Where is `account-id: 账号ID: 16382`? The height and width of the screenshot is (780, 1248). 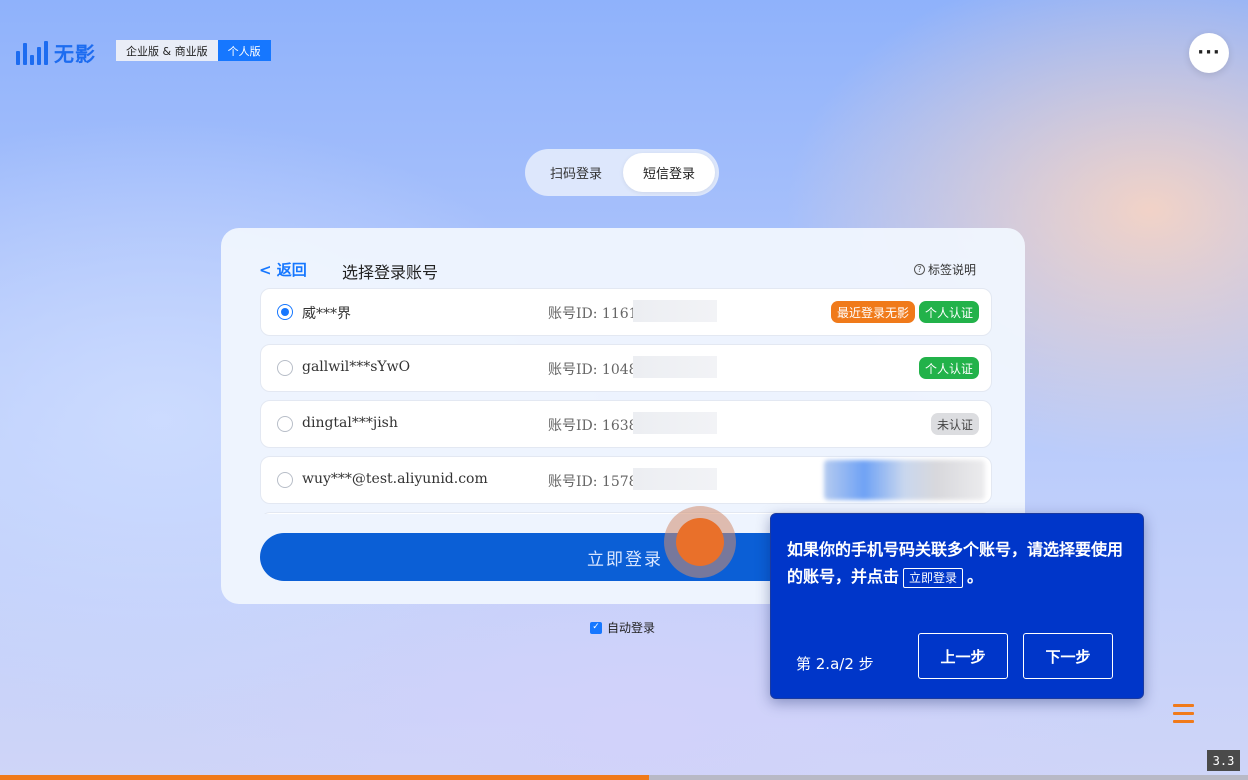 account-id: 账号ID: 16382 is located at coordinates (597, 426).